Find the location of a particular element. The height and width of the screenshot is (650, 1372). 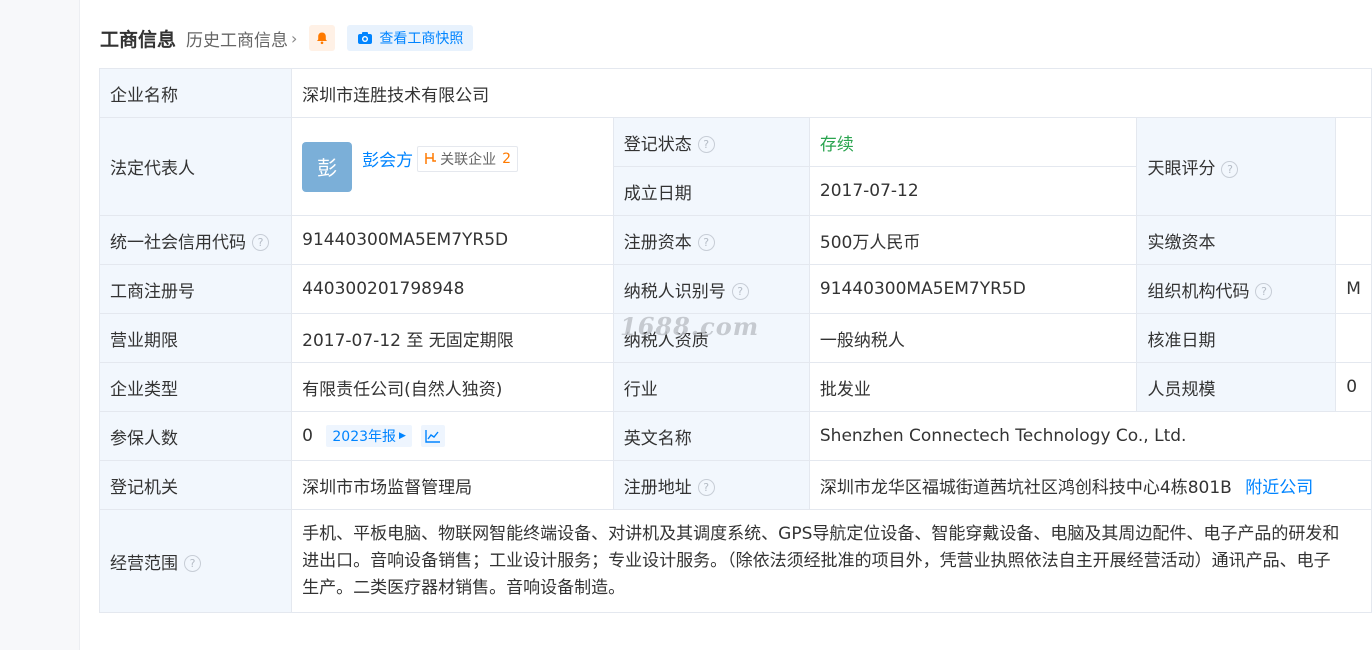

reg-capital-label-cell: 注册资本? is located at coordinates (711, 240).